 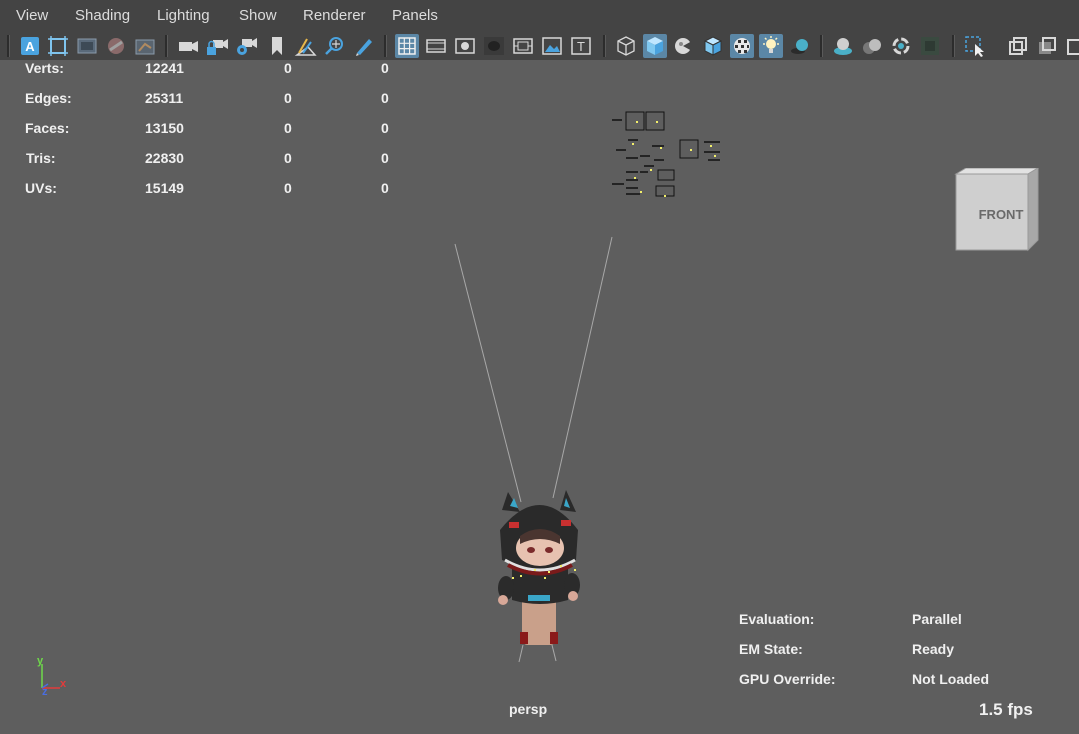 I want to click on textured-icon, so click(x=742, y=46).